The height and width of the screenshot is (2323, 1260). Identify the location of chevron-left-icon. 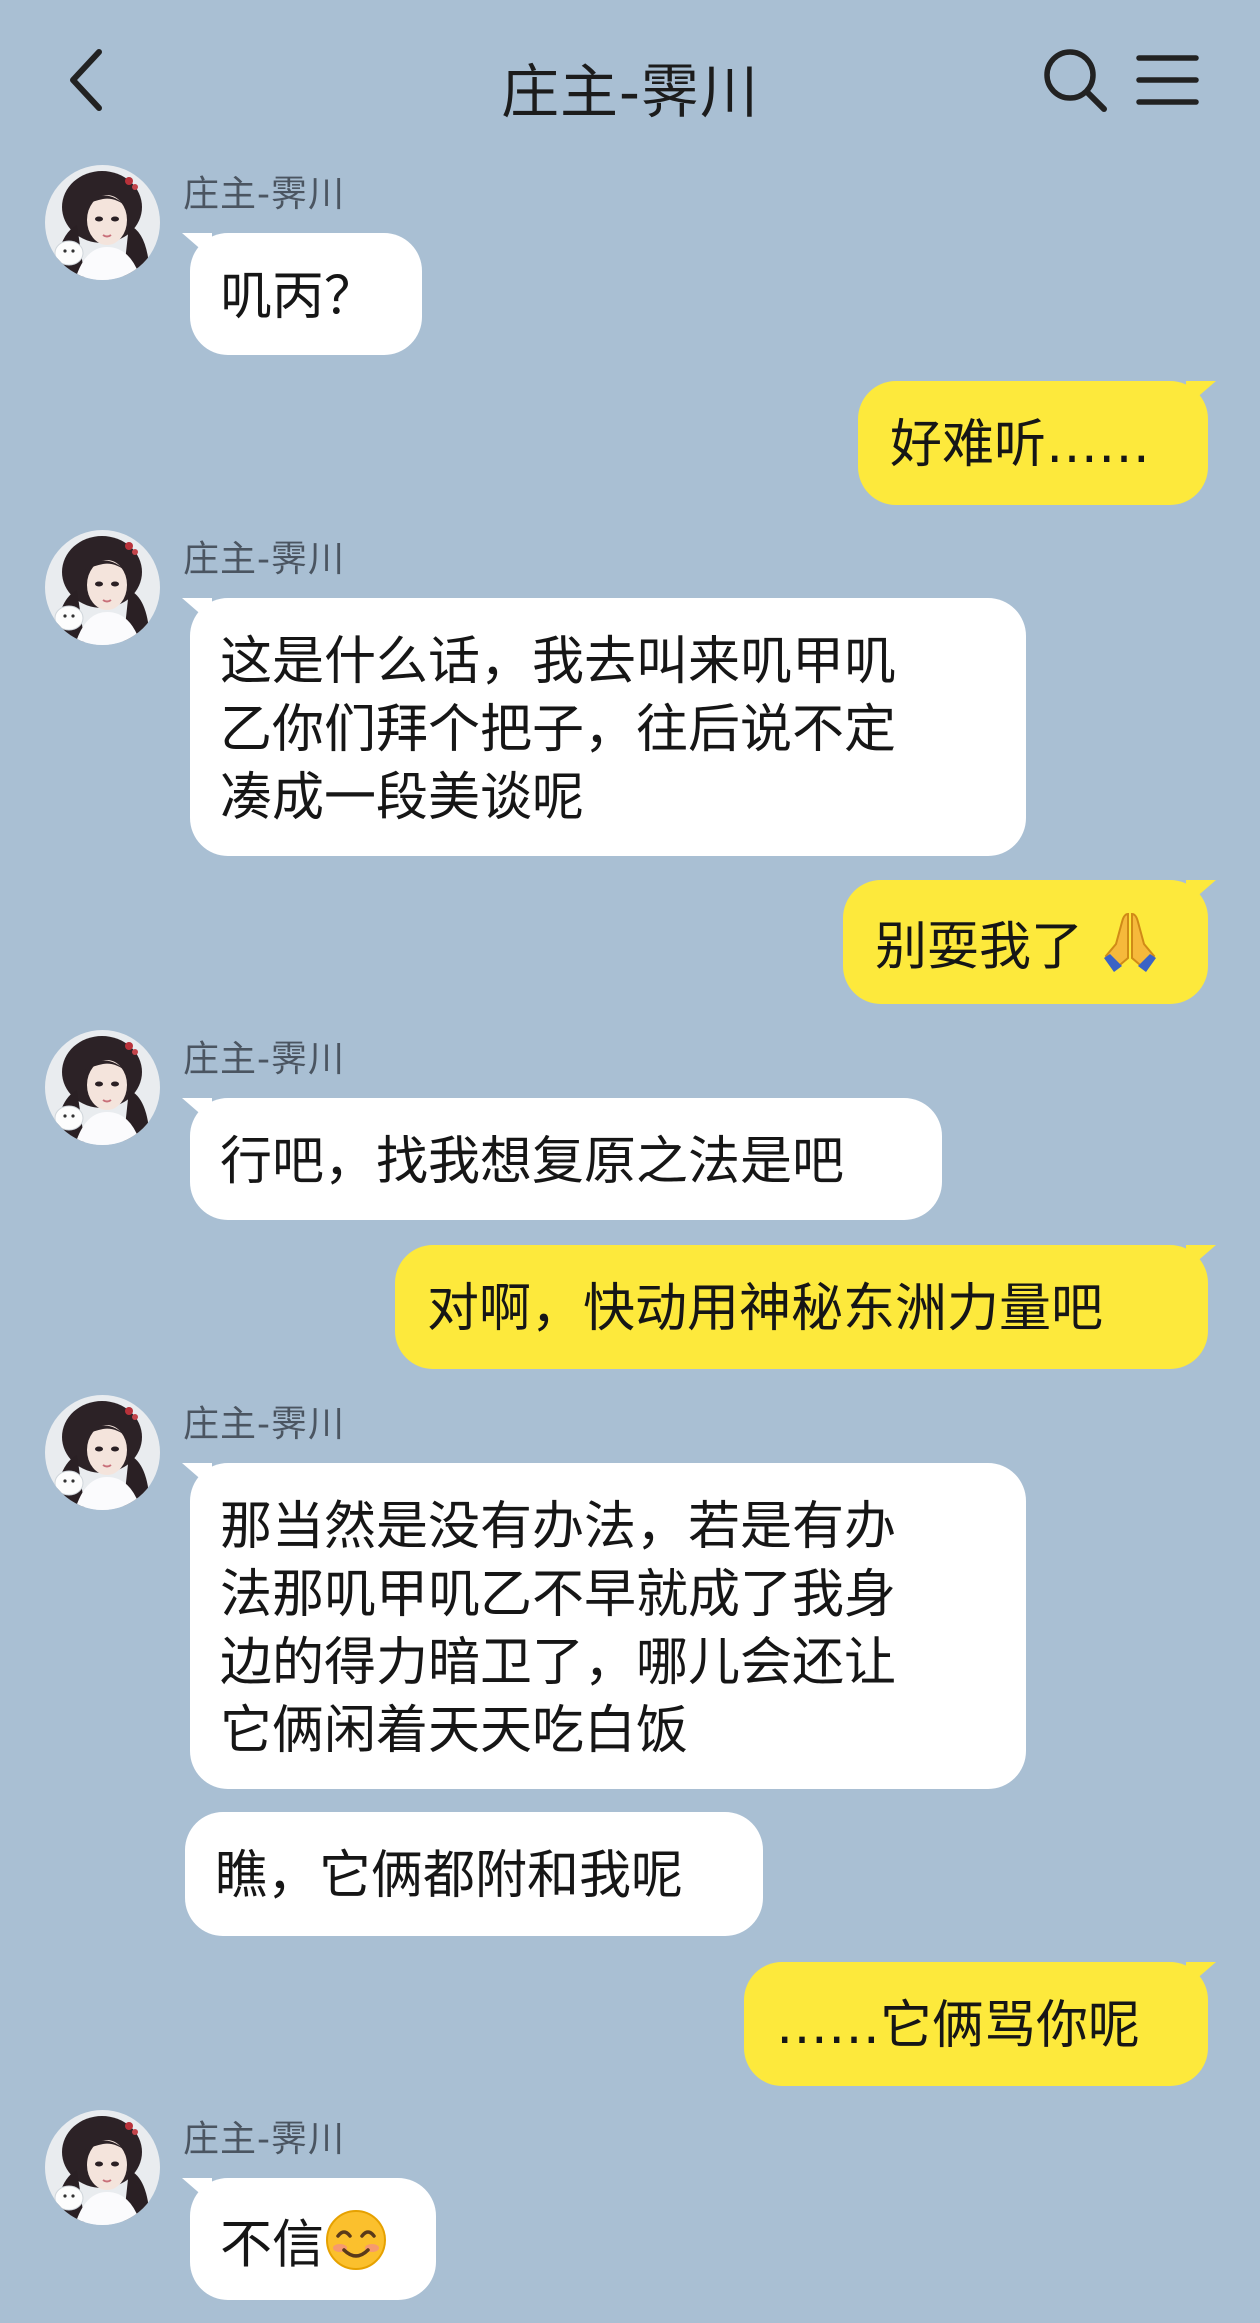
(86, 80).